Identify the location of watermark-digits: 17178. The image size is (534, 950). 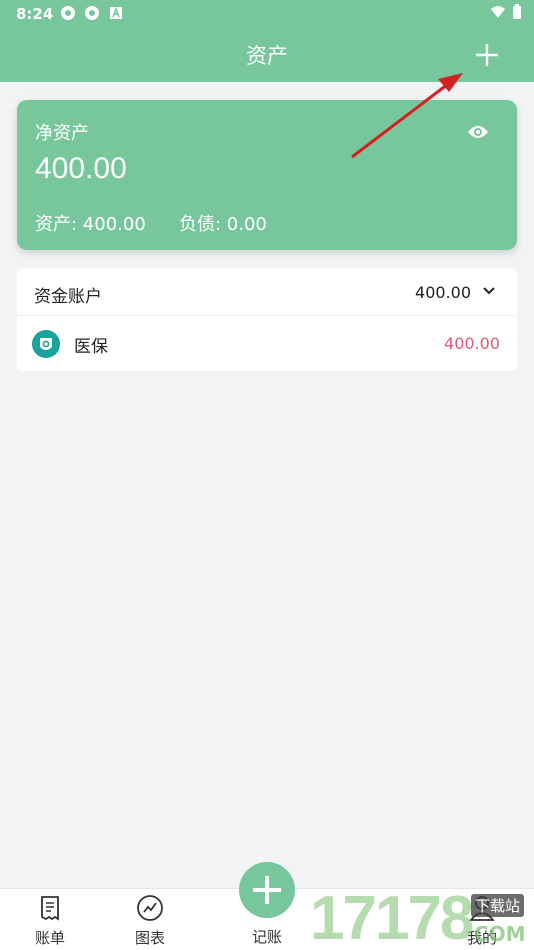
(392, 917).